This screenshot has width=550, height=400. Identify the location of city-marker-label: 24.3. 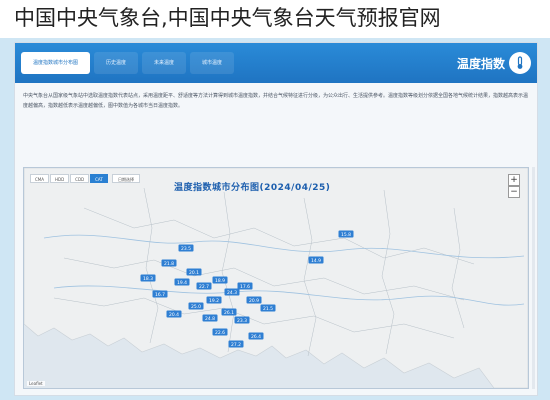
(232, 293).